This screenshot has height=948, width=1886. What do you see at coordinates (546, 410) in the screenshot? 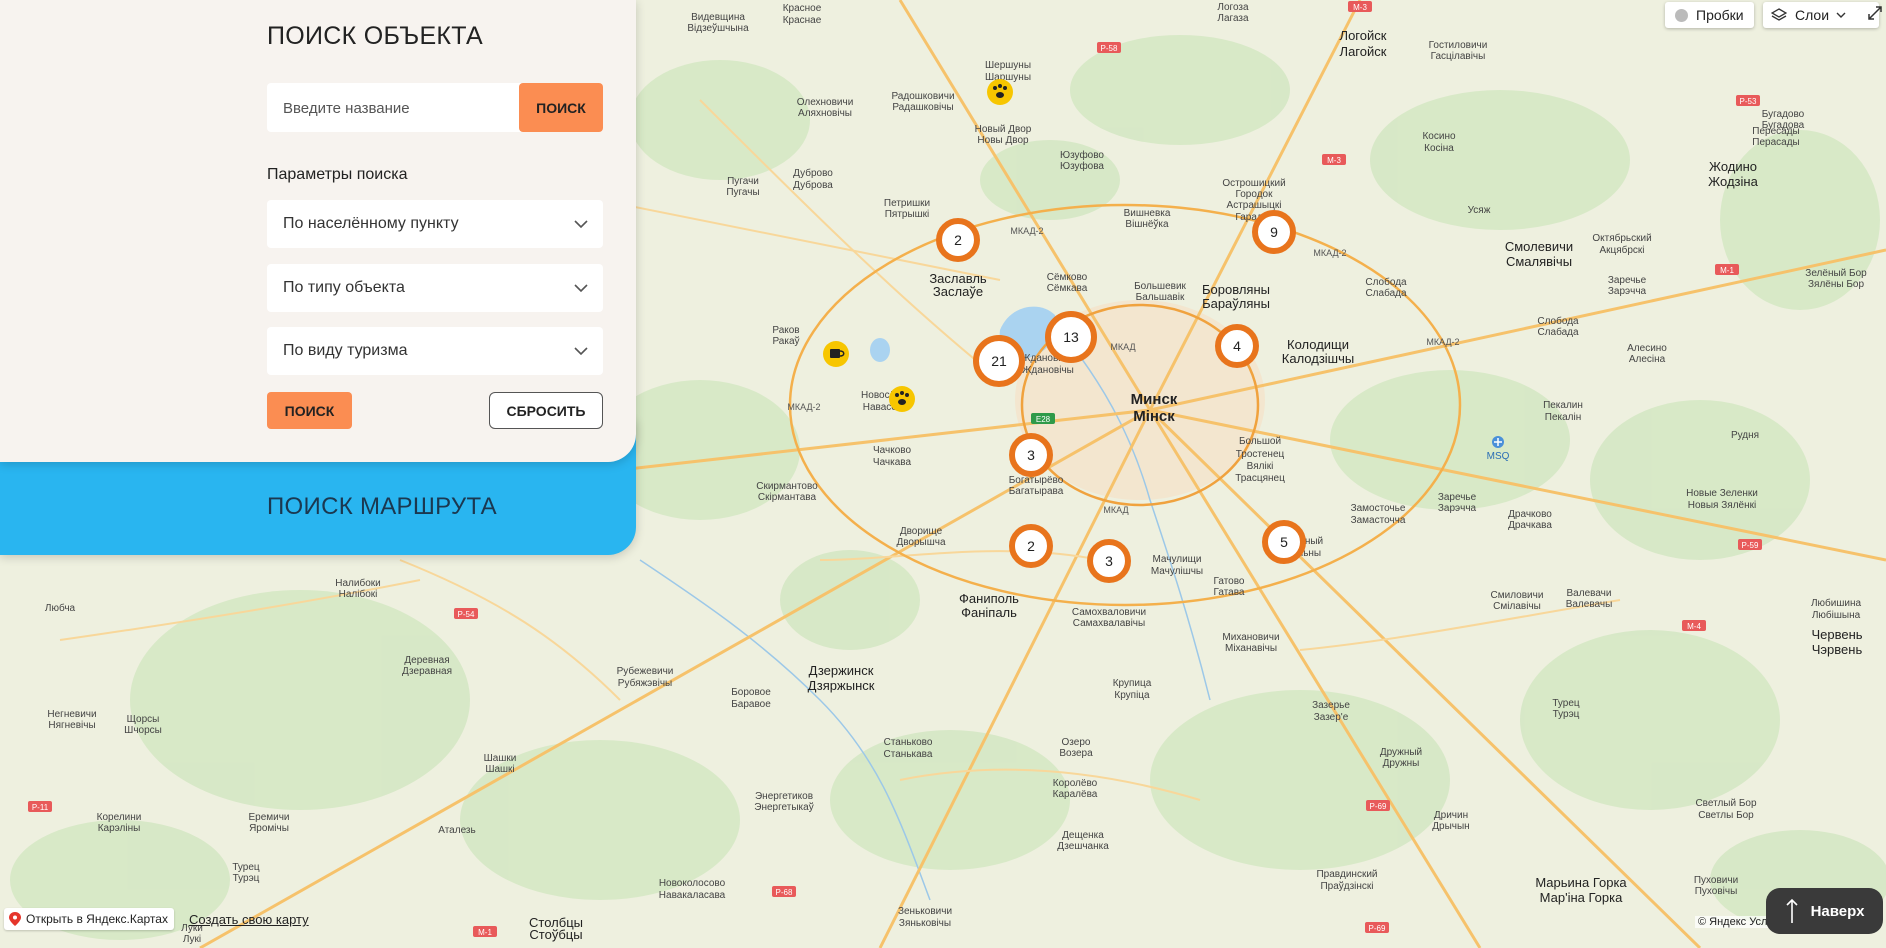
I see `reset-button: СБРОСИТЬ` at bounding box center [546, 410].